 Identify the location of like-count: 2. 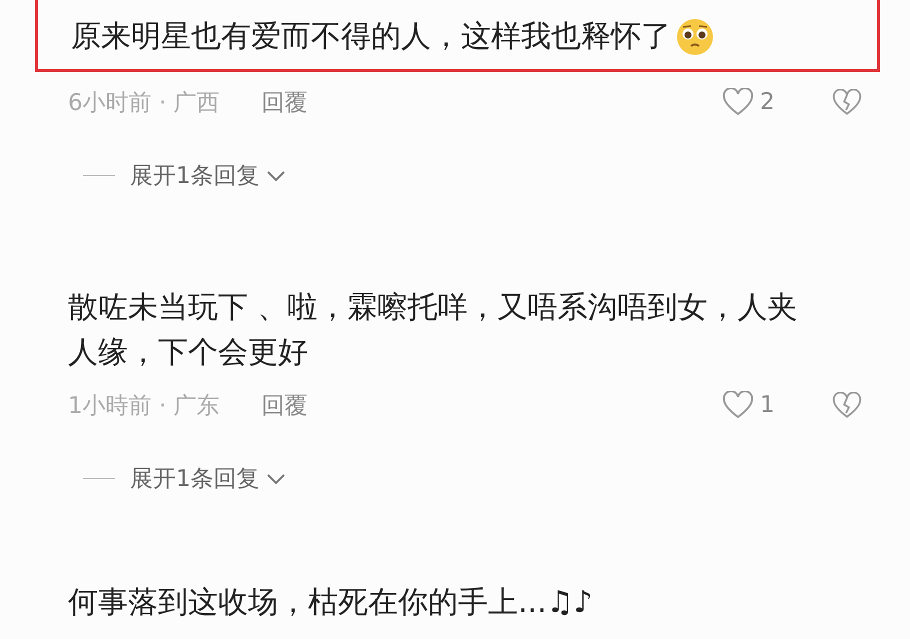
(768, 102).